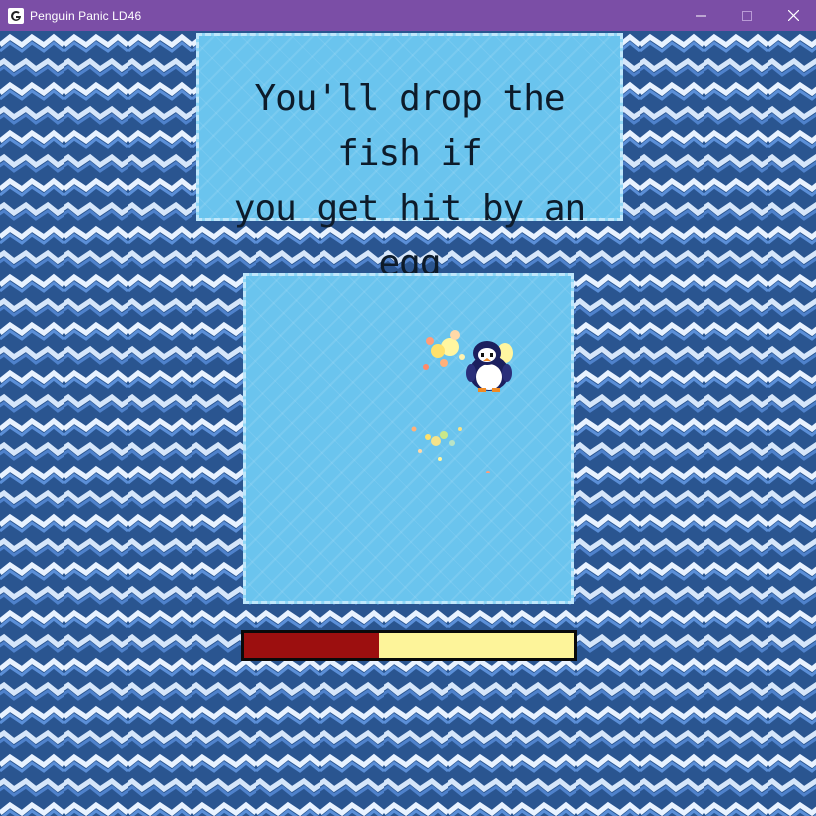  What do you see at coordinates (409, 645) in the screenshot?
I see `fish-progress-bar` at bounding box center [409, 645].